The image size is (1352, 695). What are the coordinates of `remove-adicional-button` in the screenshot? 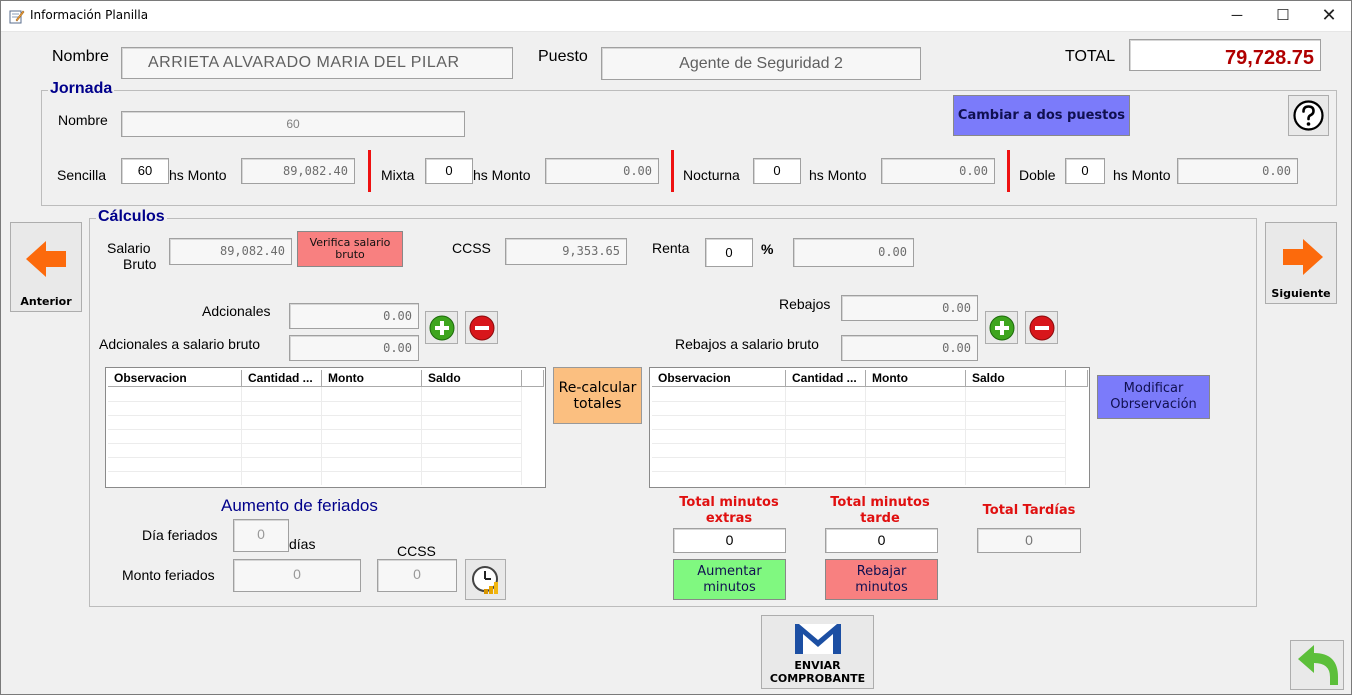 It's located at (481, 327).